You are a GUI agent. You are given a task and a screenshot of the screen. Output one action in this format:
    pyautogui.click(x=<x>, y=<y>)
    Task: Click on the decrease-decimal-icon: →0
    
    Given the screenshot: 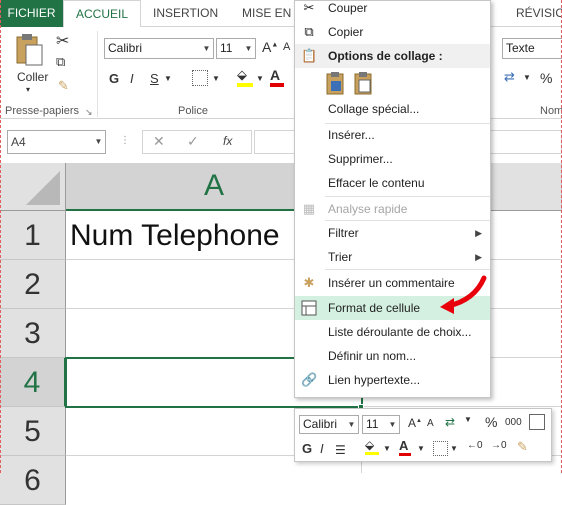 What is the action you would take?
    pyautogui.click(x=499, y=445)
    